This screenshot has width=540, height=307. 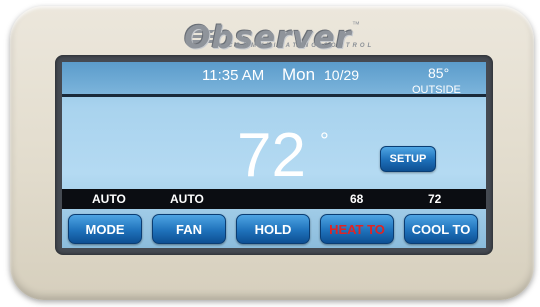 What do you see at coordinates (105, 229) in the screenshot?
I see `mode-button: MODE` at bounding box center [105, 229].